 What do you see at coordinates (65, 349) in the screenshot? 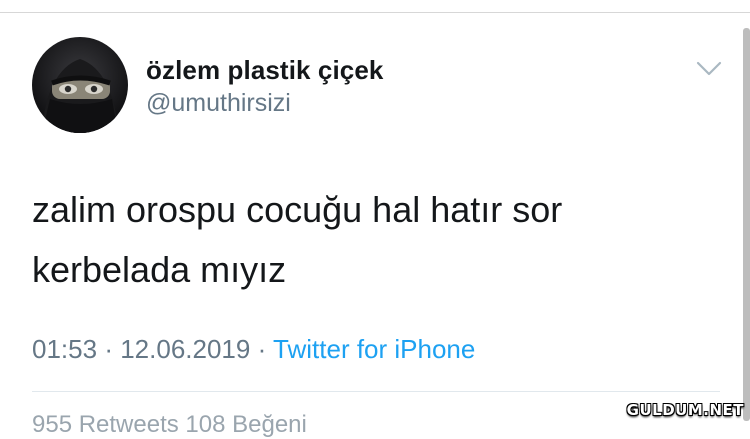
I see `tweet-time: 01:53` at bounding box center [65, 349].